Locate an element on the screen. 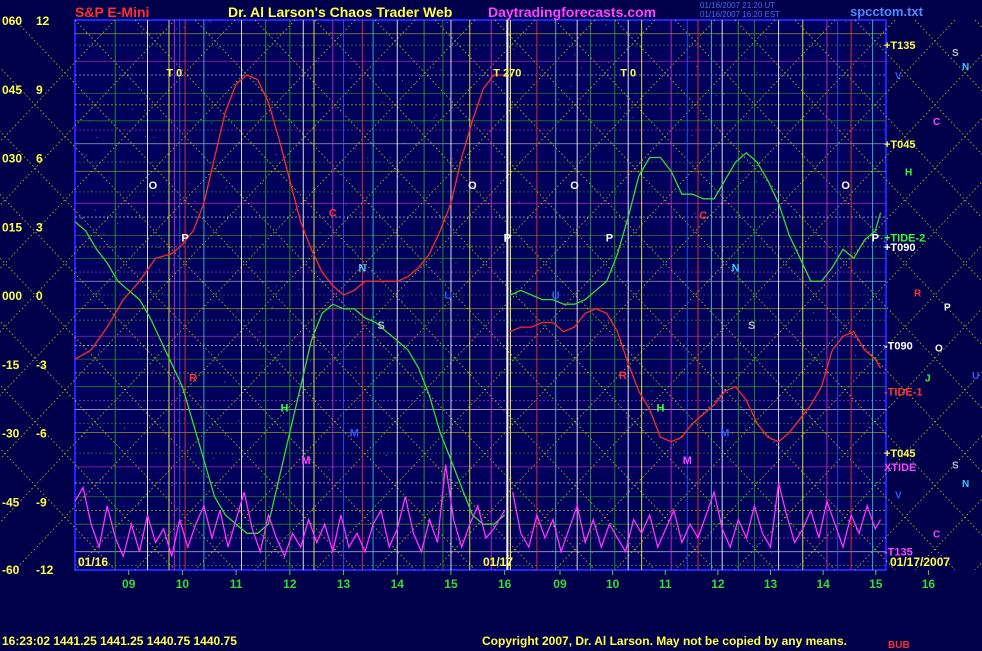 Image resolution: width=982 pixels, height=651 pixels. level-label: -T090 is located at coordinates (898, 346).